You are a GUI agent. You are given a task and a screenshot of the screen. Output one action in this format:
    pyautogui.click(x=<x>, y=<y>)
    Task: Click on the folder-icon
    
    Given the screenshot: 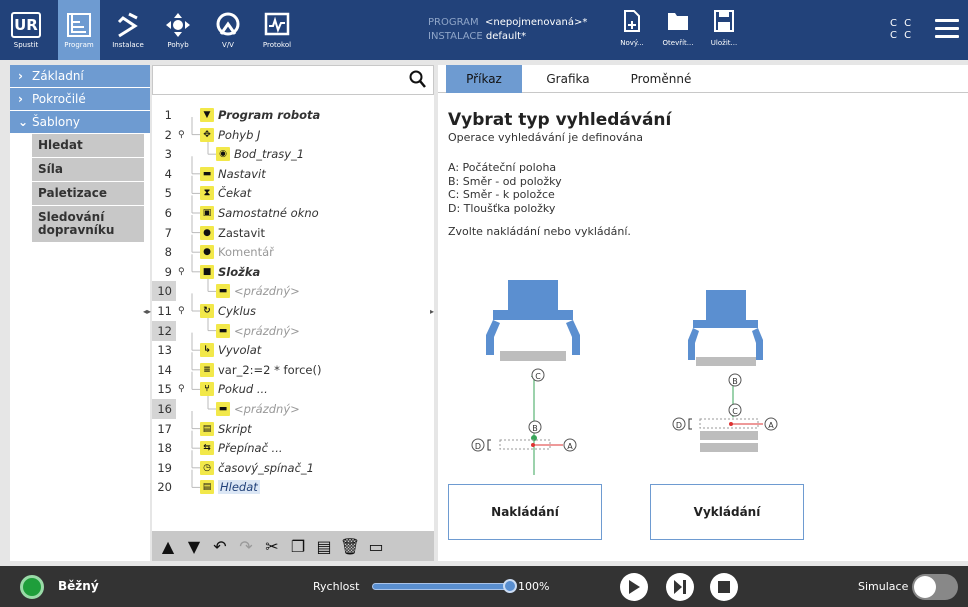 What is the action you would take?
    pyautogui.click(x=678, y=21)
    